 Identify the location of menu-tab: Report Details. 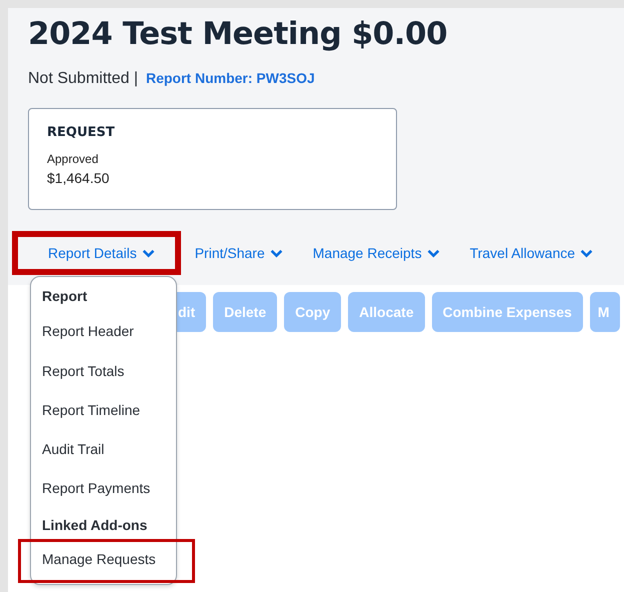
(96, 253).